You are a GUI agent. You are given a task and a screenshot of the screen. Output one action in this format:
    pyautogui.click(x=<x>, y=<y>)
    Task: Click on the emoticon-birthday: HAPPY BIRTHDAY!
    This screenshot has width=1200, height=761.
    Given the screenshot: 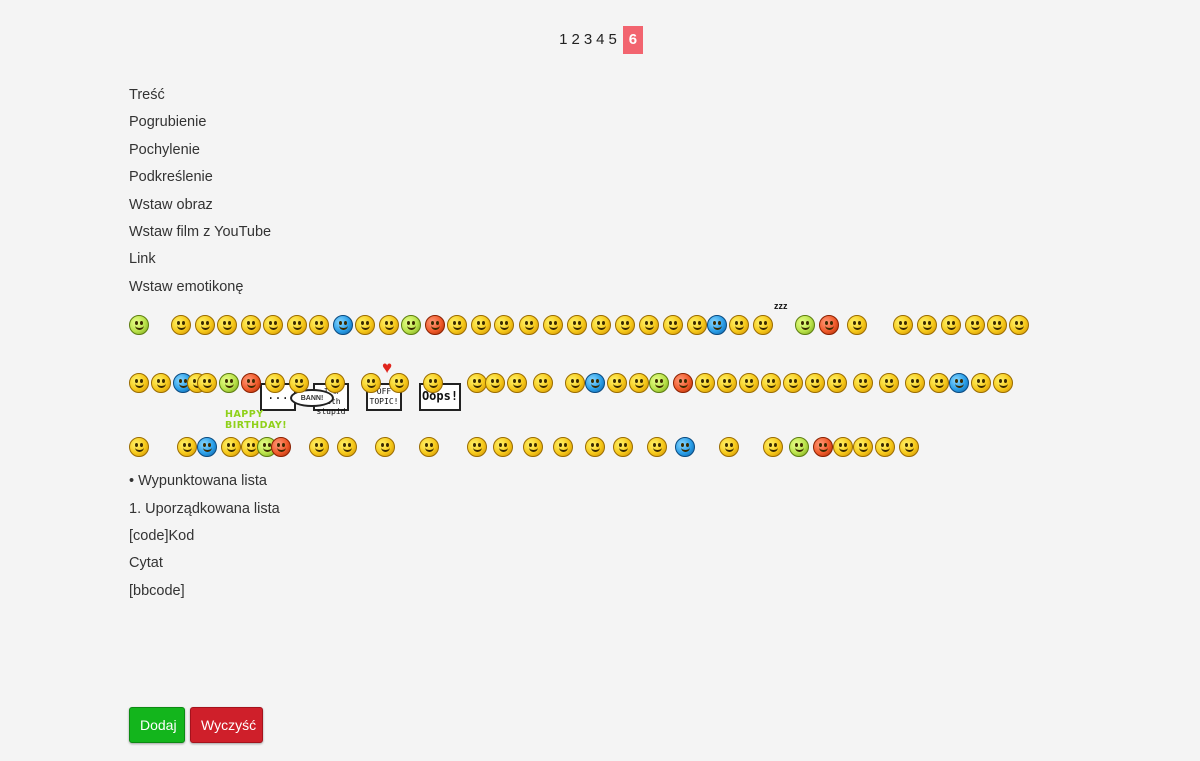 What is the action you would take?
    pyautogui.click(x=256, y=420)
    